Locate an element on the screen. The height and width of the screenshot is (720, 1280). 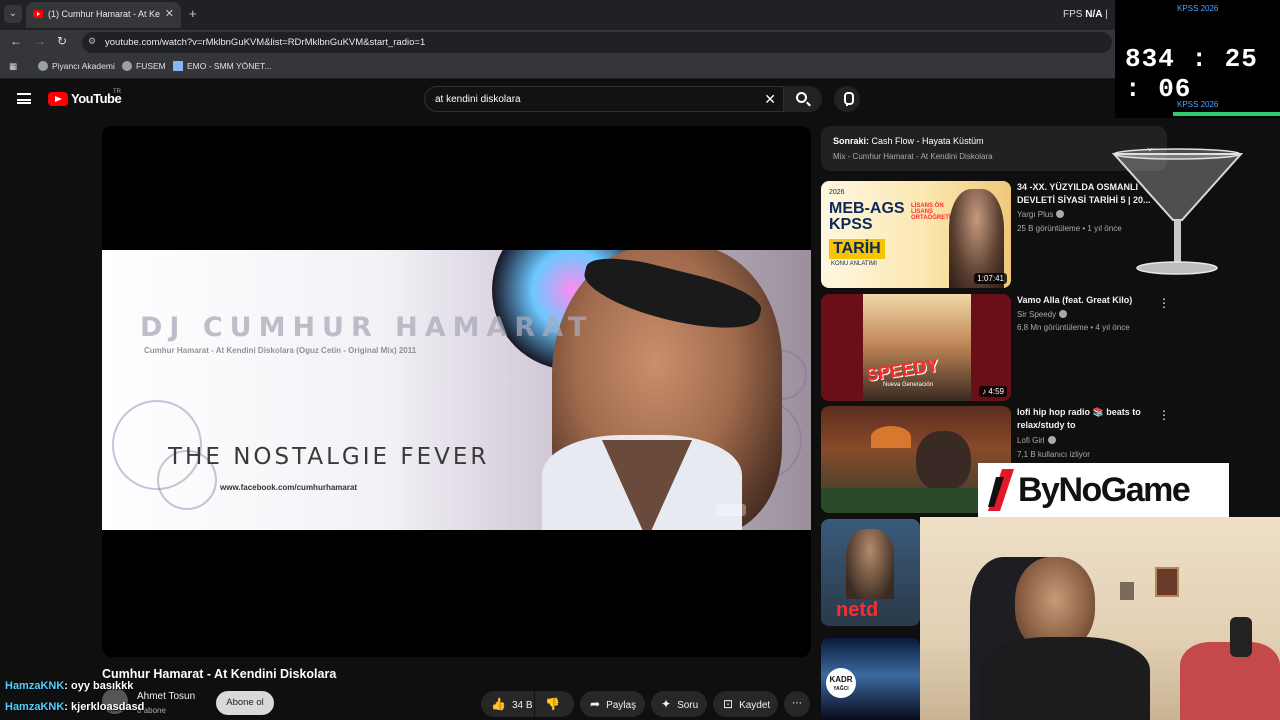
youtube-header: YouTube TR at kendini diskolara ✕ is located at coordinates (640, 100).